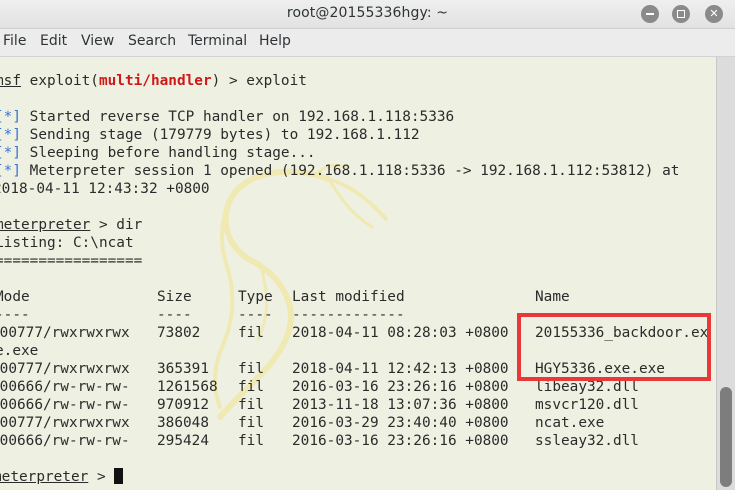  I want to click on minimize-button, so click(650, 14).